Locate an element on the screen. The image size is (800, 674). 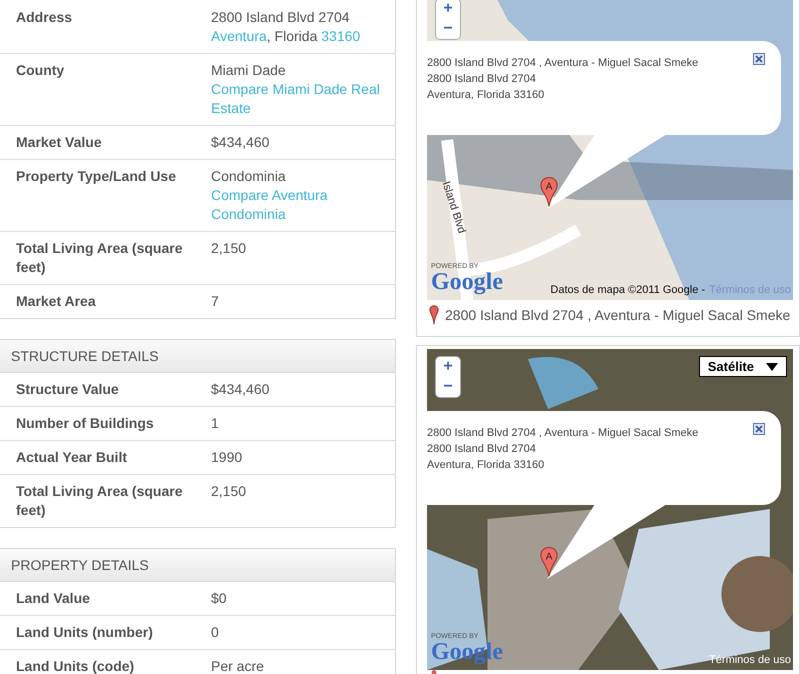
field-value: 7 is located at coordinates (215, 301).